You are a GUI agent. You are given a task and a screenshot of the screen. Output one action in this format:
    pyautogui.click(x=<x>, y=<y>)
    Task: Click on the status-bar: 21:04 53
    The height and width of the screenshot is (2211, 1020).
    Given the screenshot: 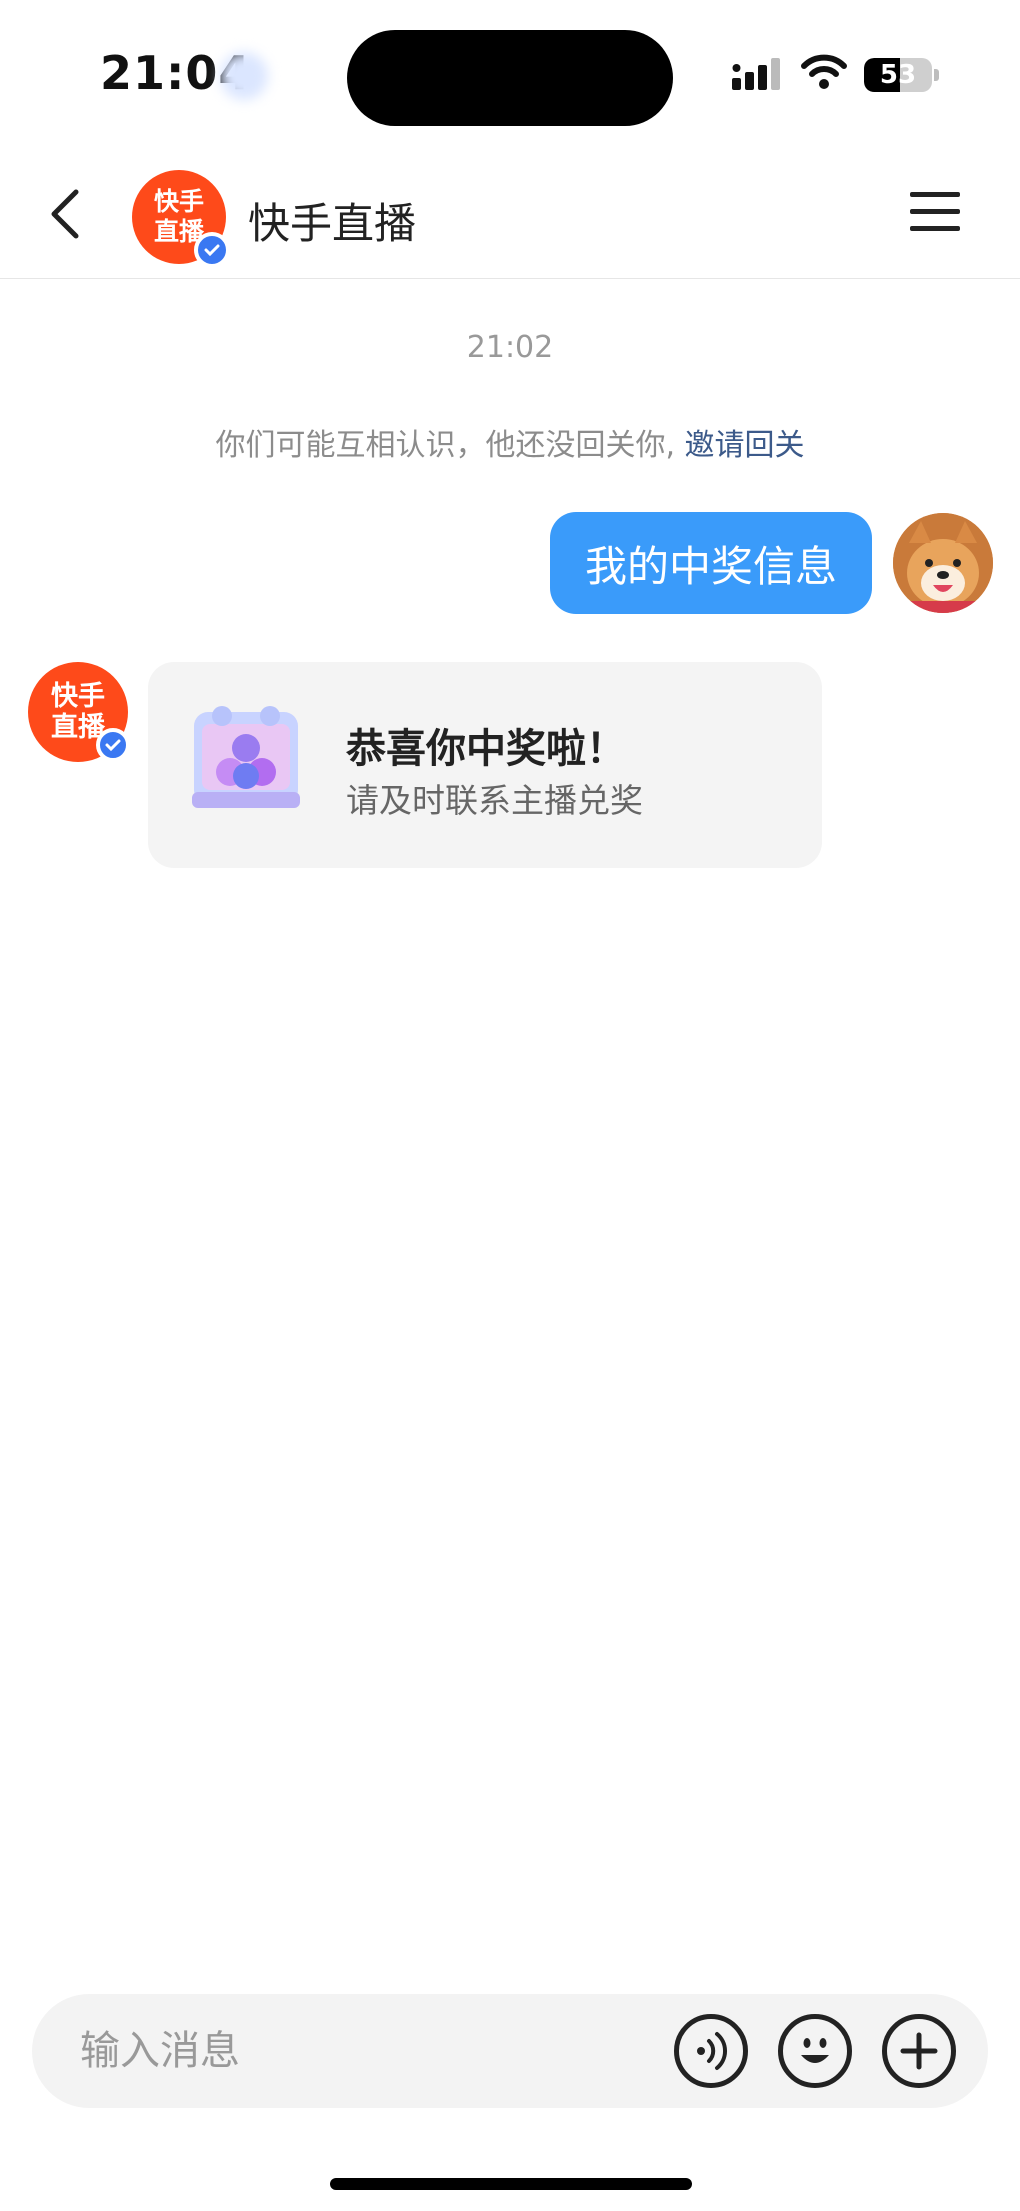 What is the action you would take?
    pyautogui.click(x=510, y=75)
    